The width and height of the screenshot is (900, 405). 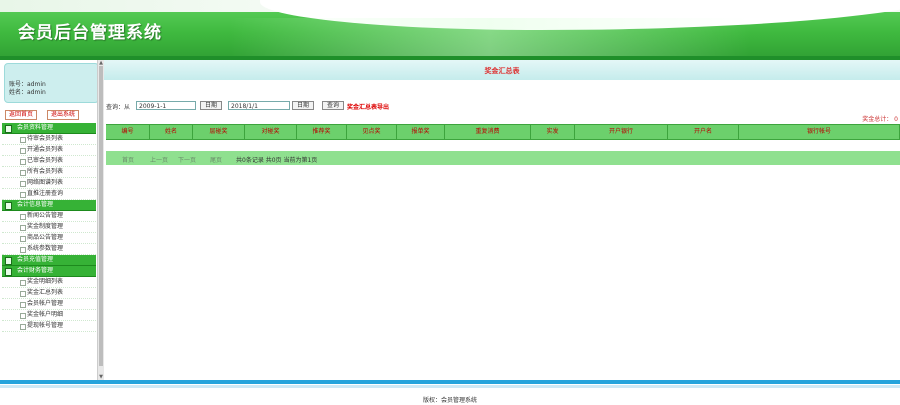 I want to click on to-date-button: 日期, so click(x=303, y=105).